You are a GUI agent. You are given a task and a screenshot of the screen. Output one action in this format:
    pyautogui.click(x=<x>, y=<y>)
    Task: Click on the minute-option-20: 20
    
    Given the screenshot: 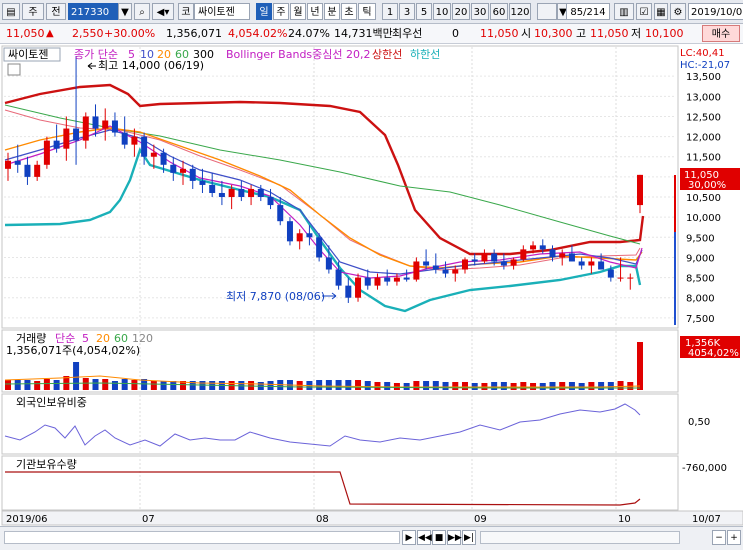 What is the action you would take?
    pyautogui.click(x=461, y=11)
    